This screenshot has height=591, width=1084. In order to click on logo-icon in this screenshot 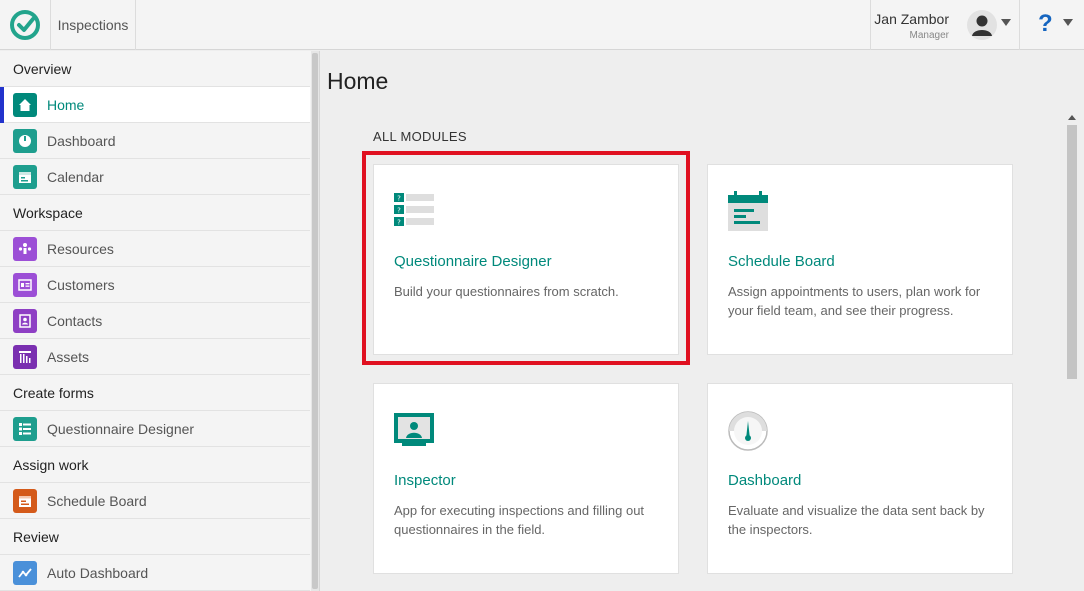, I will do `click(25, 25)`.